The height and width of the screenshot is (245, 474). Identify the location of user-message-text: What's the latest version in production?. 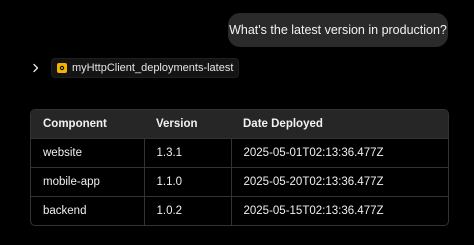
(338, 30).